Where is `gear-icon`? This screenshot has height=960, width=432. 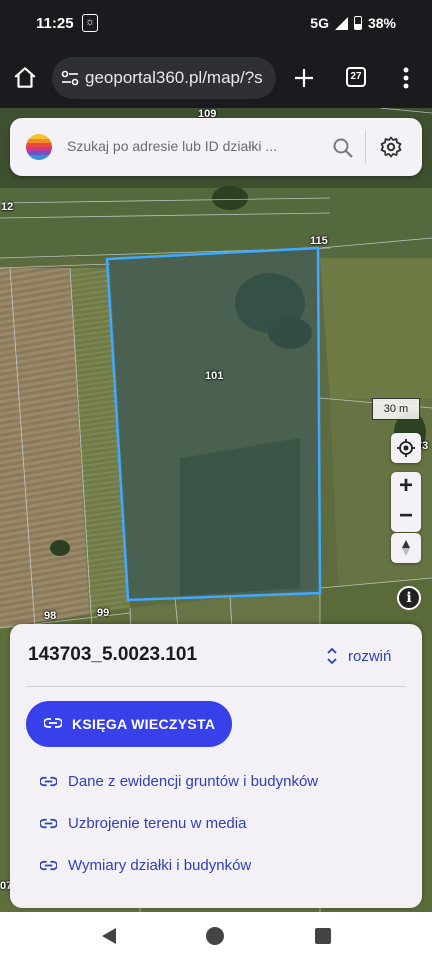
gear-icon is located at coordinates (391, 147).